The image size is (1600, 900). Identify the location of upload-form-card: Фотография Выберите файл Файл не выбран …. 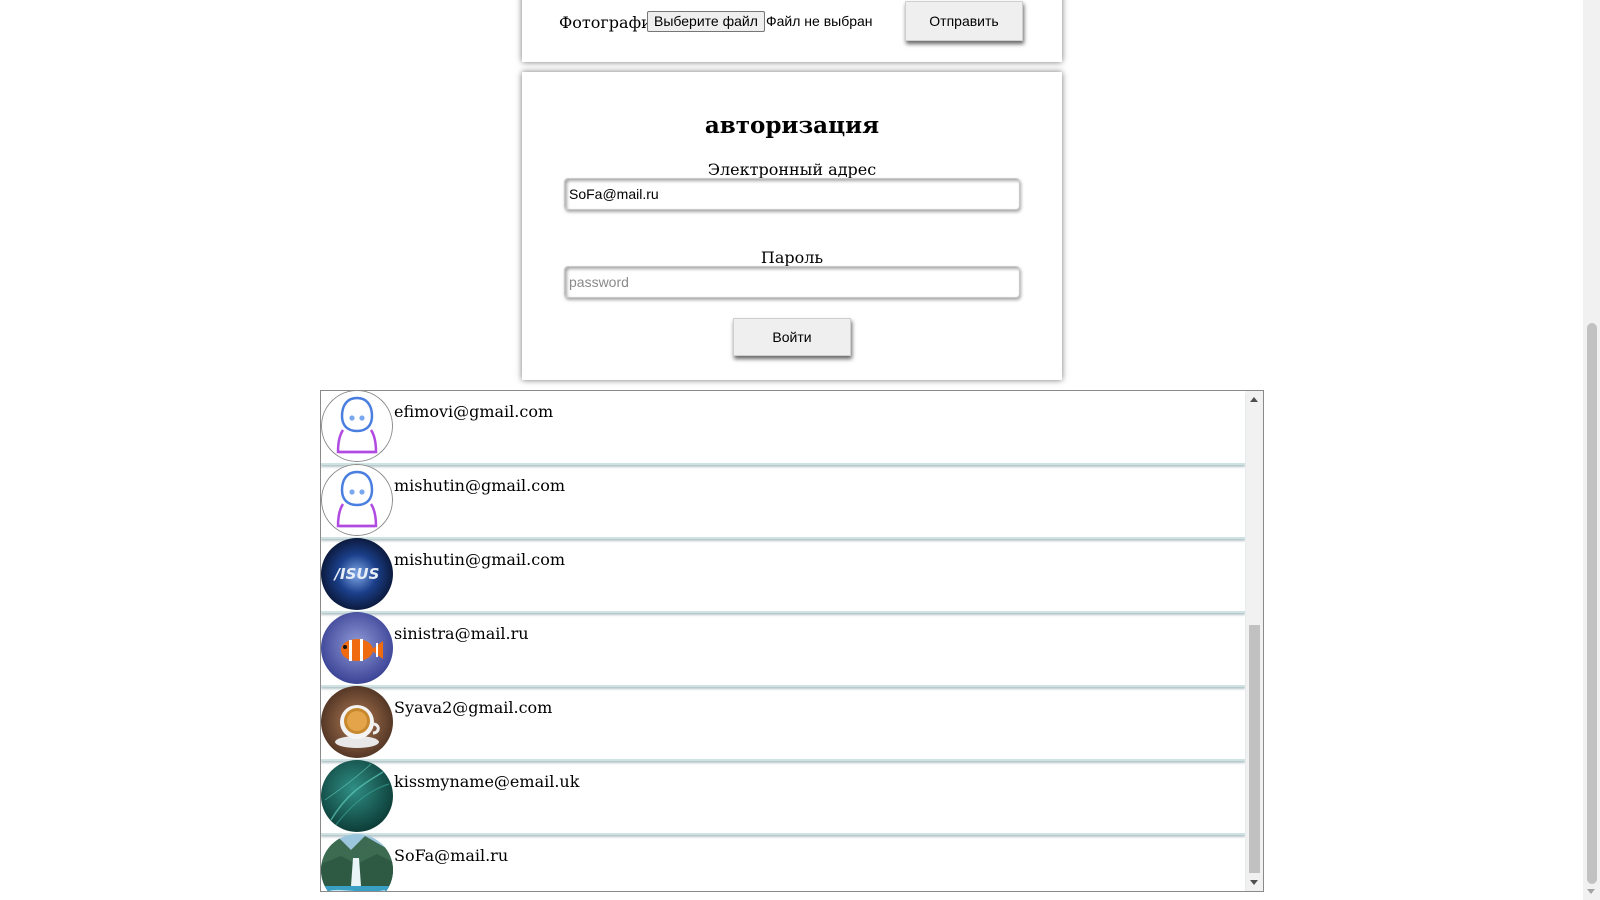
(792, 31).